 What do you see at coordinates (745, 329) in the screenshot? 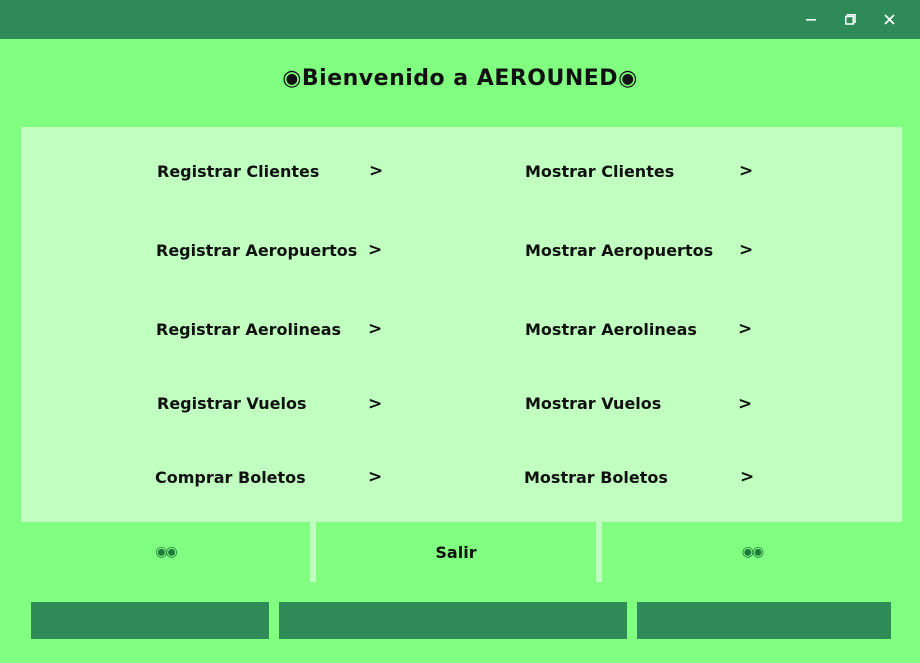
I see `show-airlines-arrow: >` at bounding box center [745, 329].